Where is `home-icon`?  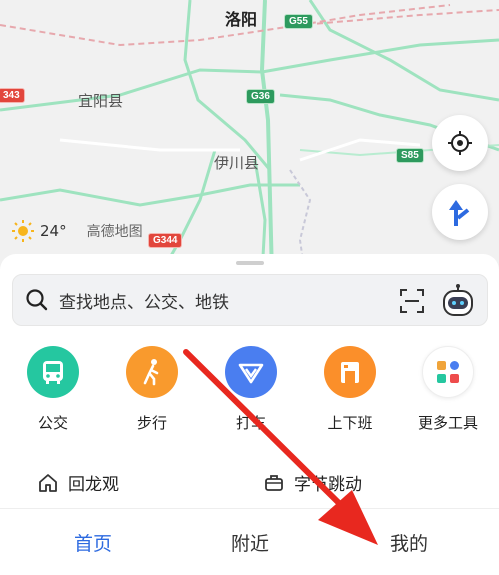
home-icon is located at coordinates (48, 482).